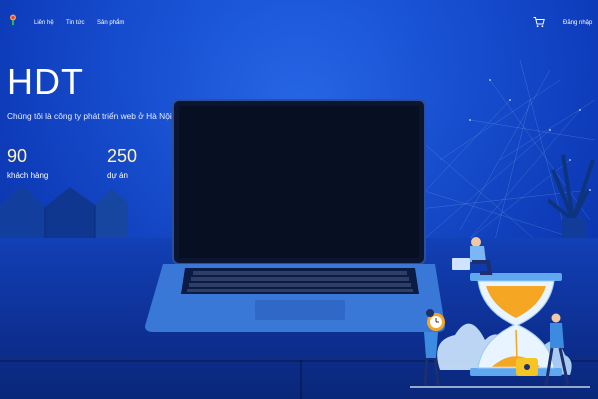 This screenshot has height=399, width=598. Describe the element at coordinates (299, 21) in the screenshot. I see `top-navigation: Liên hệ Tin tức Sản phẩm Đăng nhập` at that location.